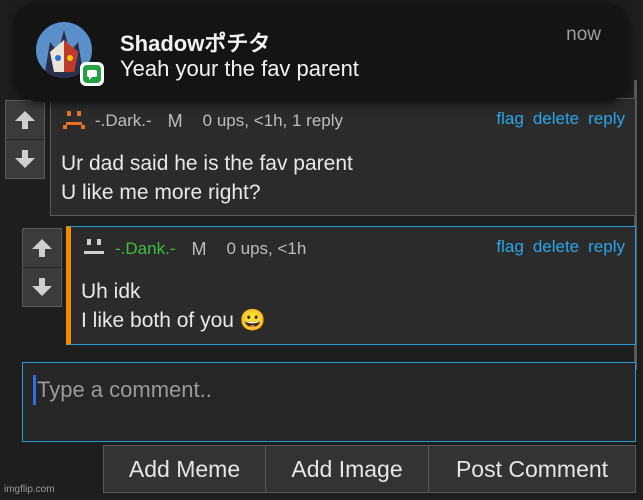 The height and width of the screenshot is (500, 643). What do you see at coordinates (157, 320) in the screenshot?
I see `comment-line-text: I like both of you` at bounding box center [157, 320].